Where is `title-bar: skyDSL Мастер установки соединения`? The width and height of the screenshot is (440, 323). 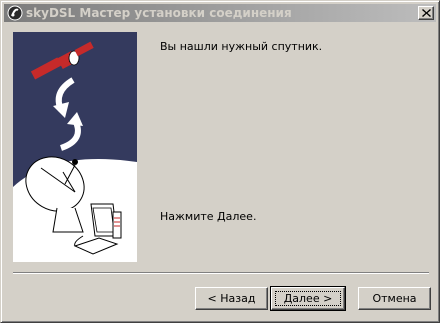 title-bar: skyDSL Мастер установки соединения is located at coordinates (220, 13).